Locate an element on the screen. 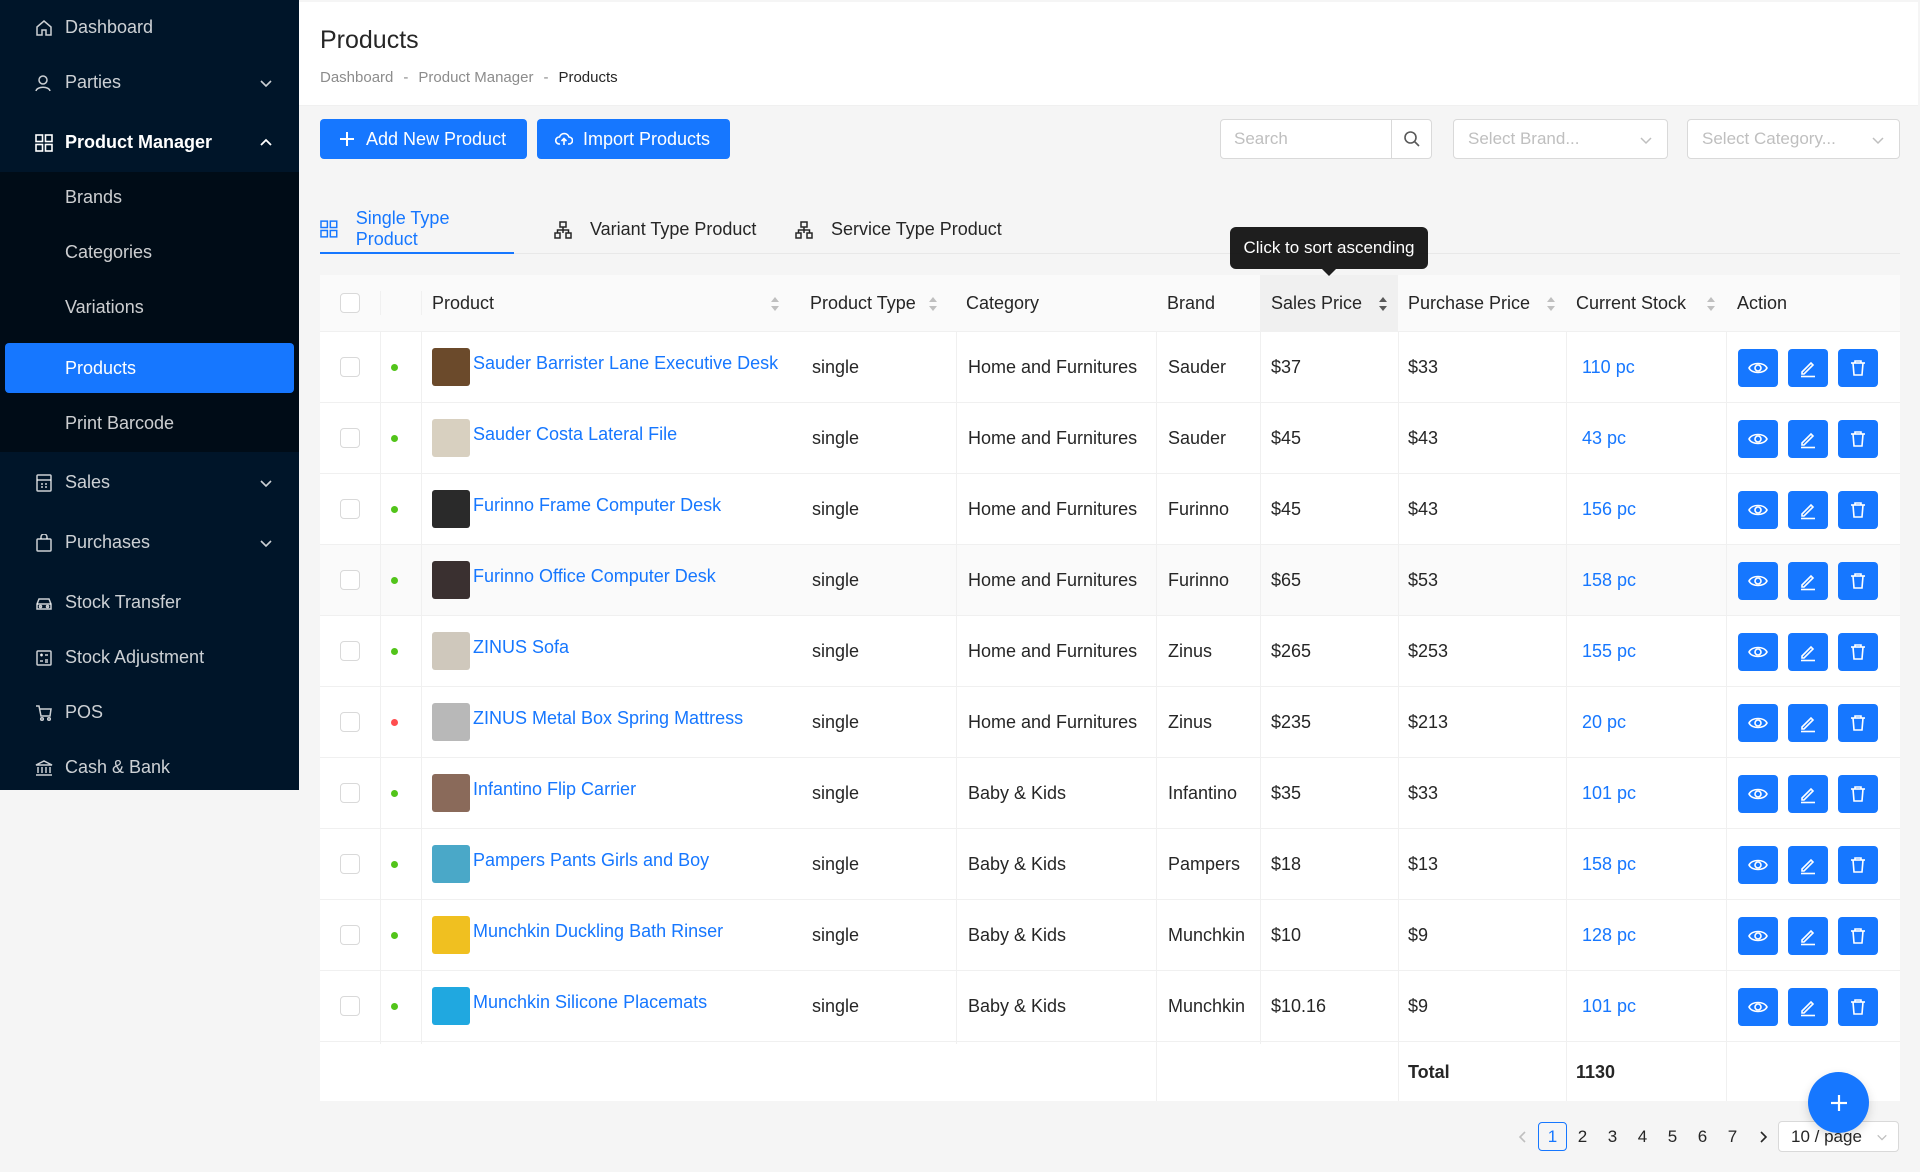 The image size is (1920, 1172). pagination-page-5: 5 is located at coordinates (1672, 1136).